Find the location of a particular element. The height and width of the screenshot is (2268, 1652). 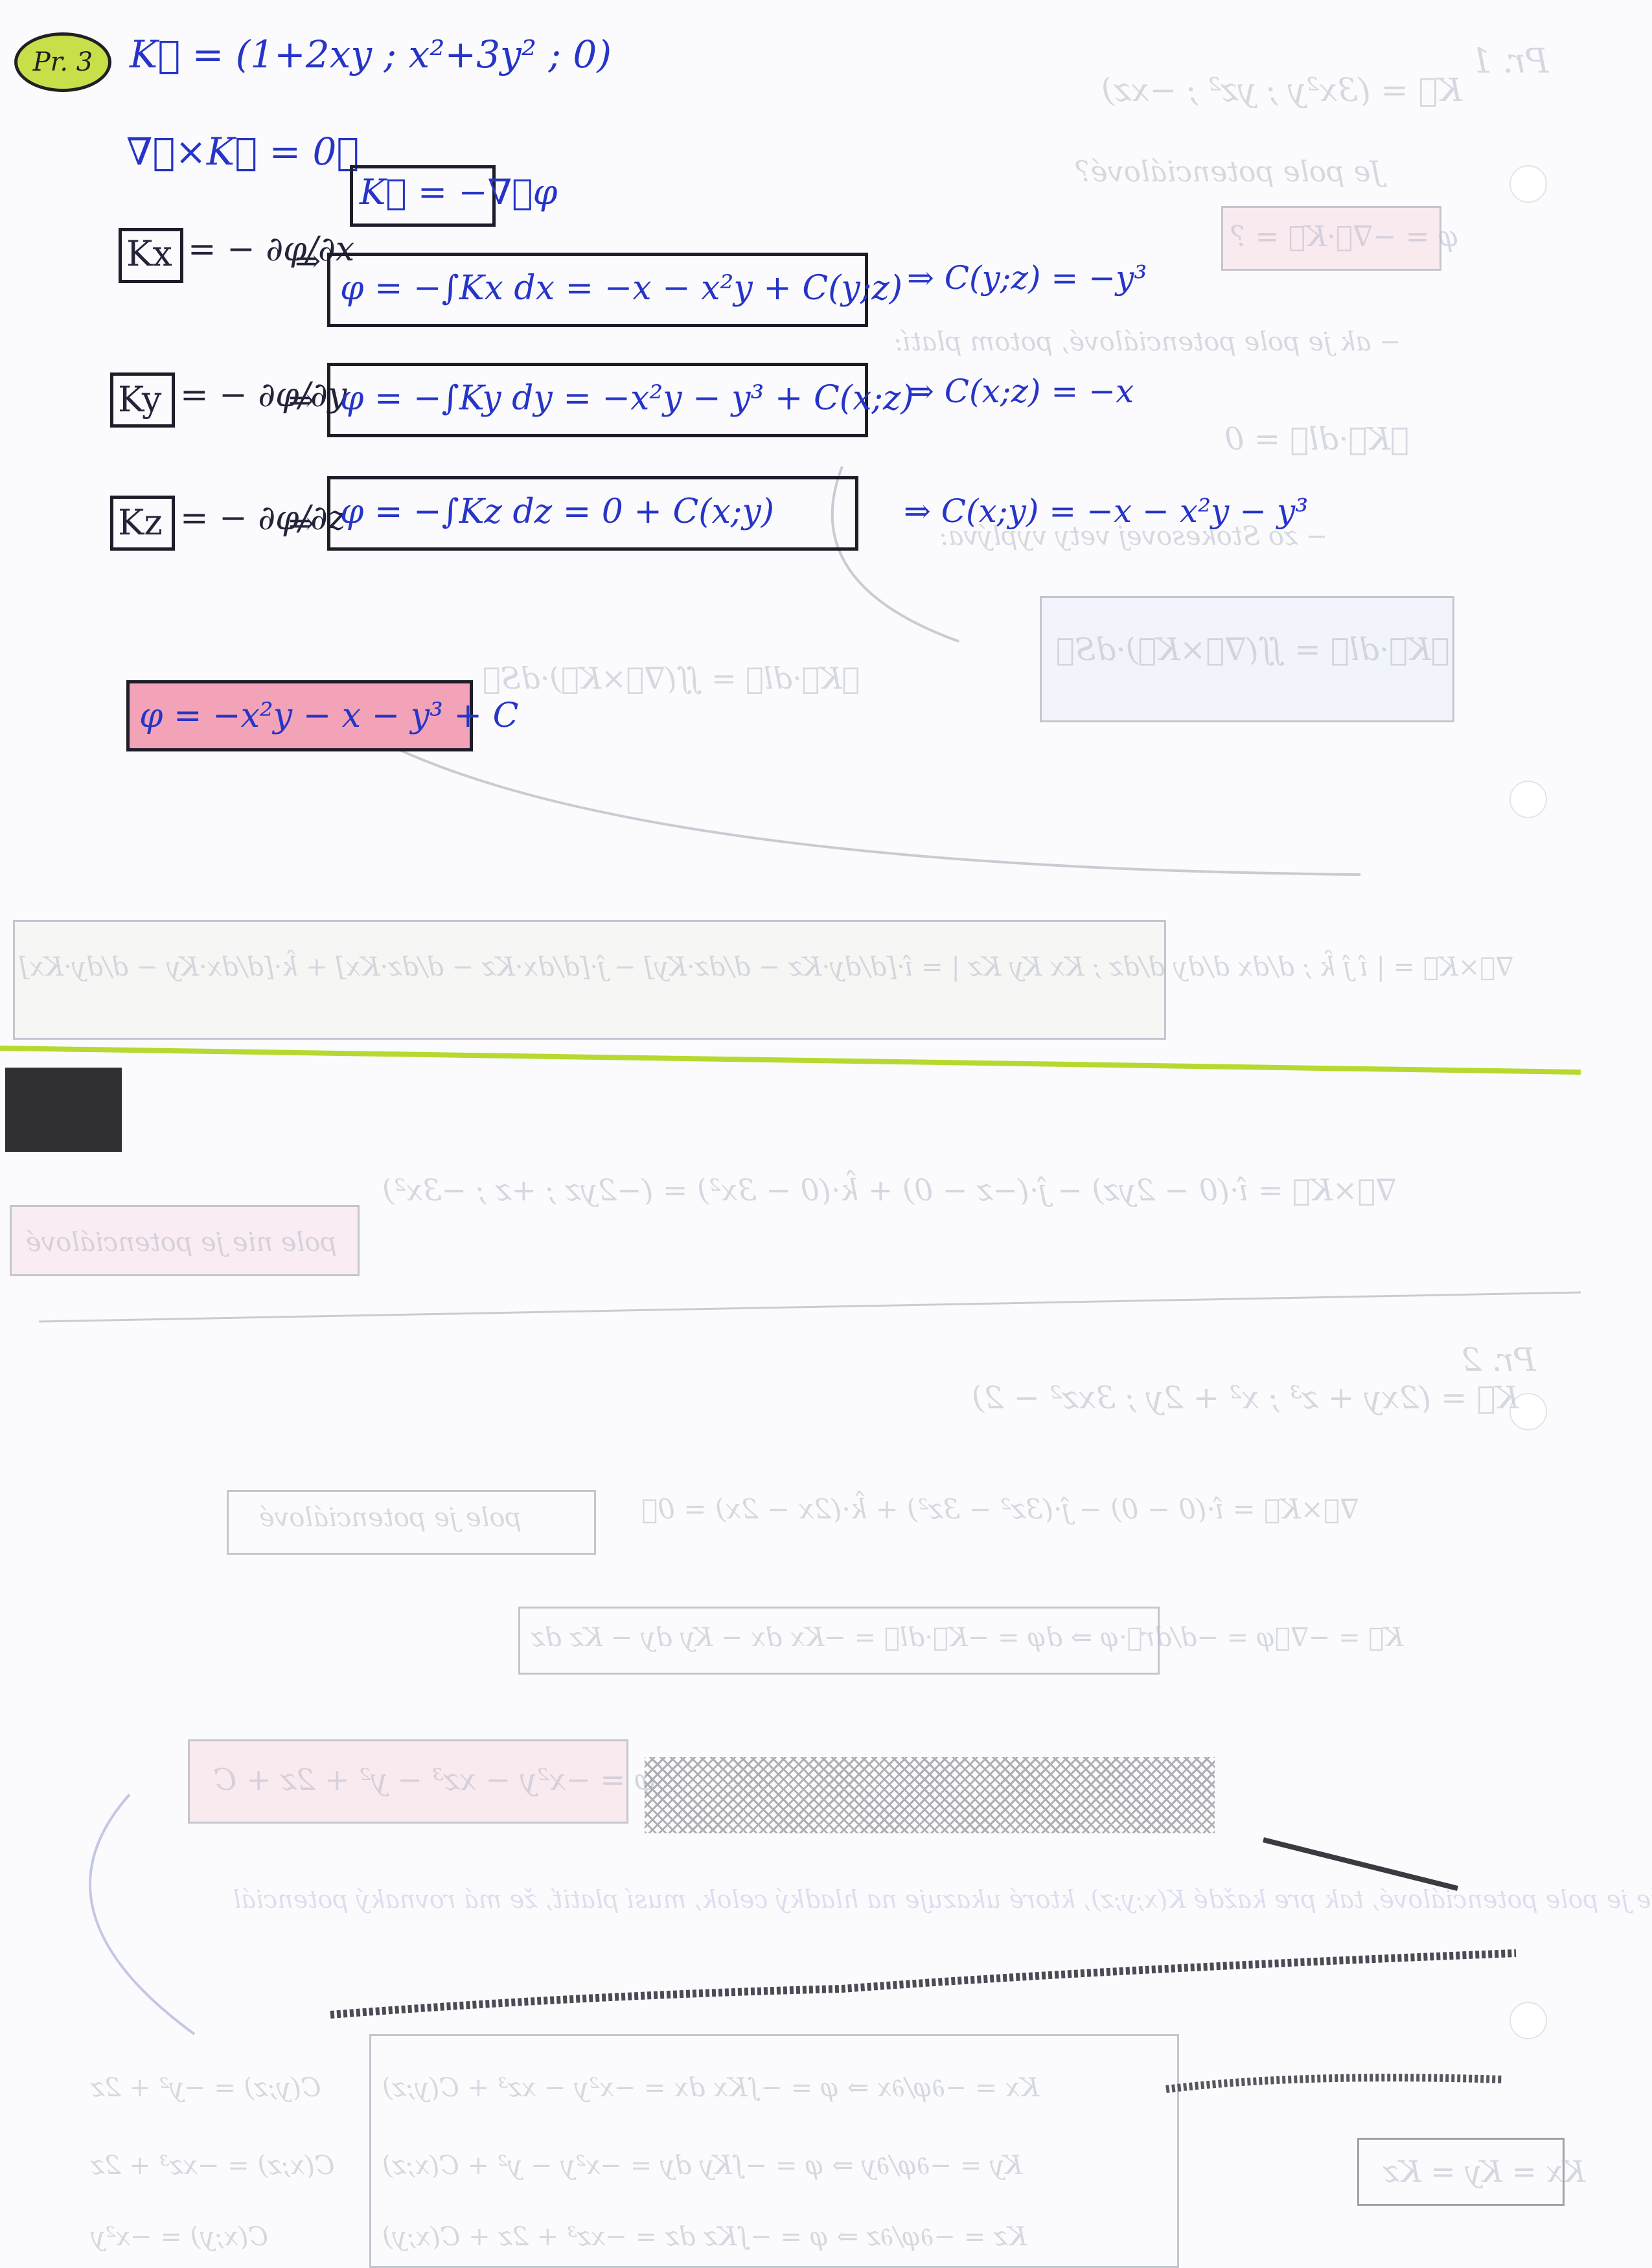

component-x: Kx is located at coordinates (149, 253).